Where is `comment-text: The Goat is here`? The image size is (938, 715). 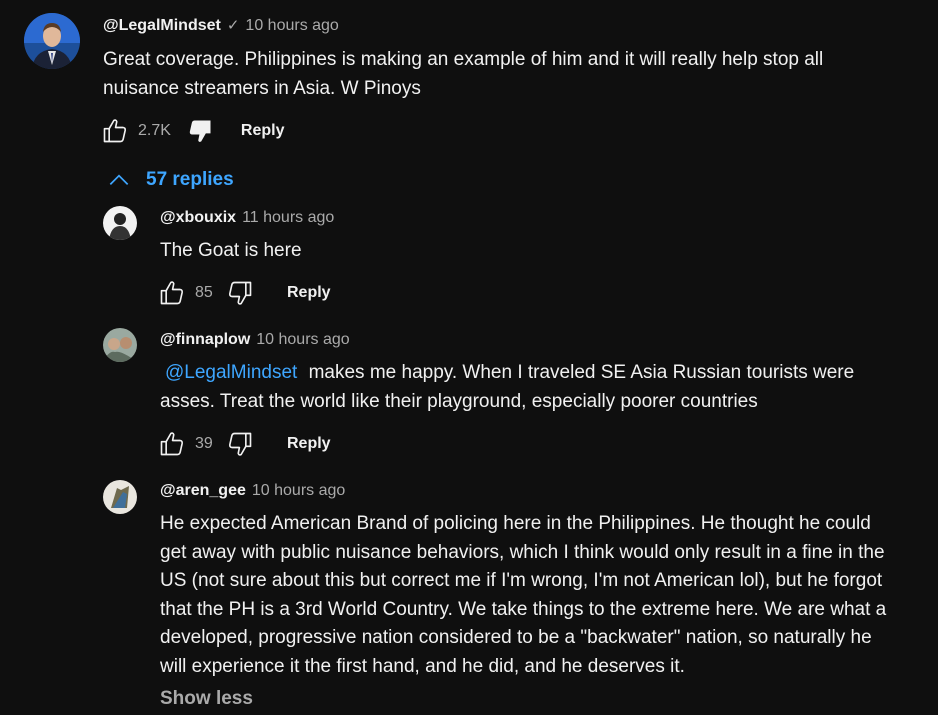 comment-text: The Goat is here is located at coordinates (231, 251).